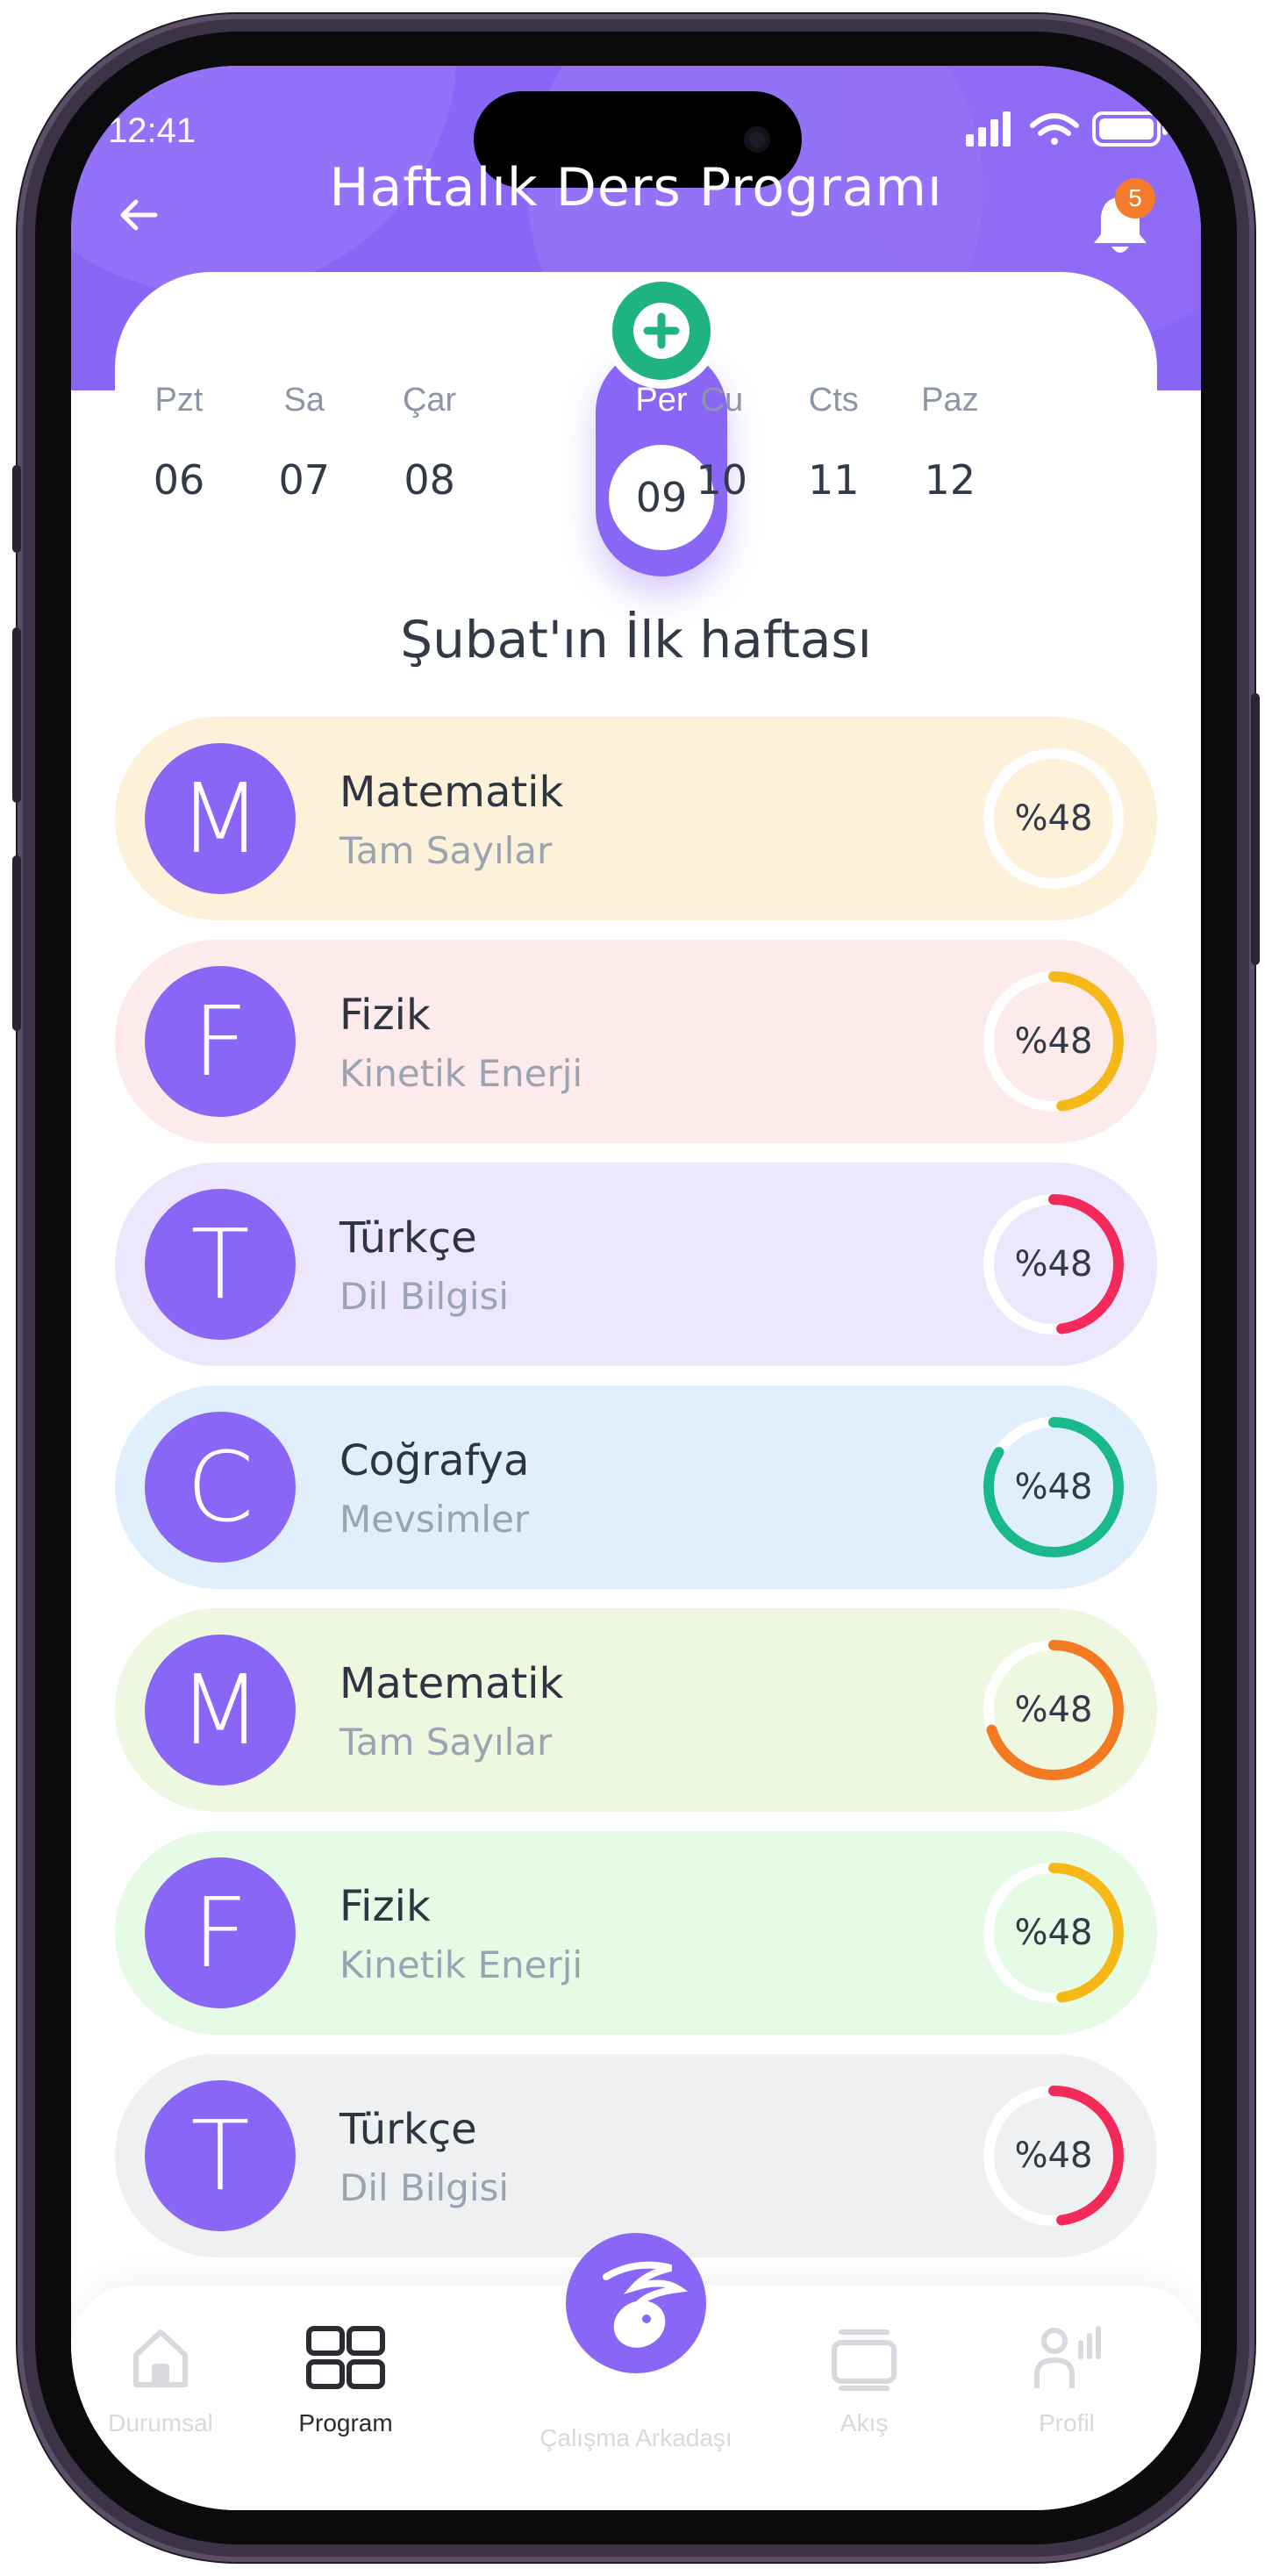 The height and width of the screenshot is (2576, 1272). I want to click on signal-icon, so click(988, 129).